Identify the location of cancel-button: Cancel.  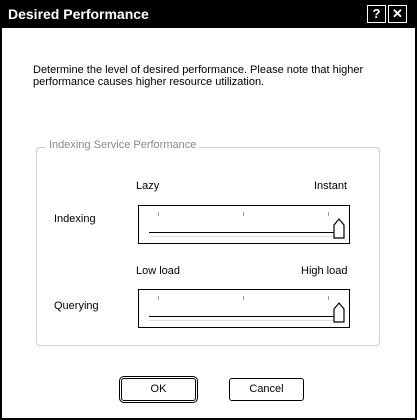
(266, 389).